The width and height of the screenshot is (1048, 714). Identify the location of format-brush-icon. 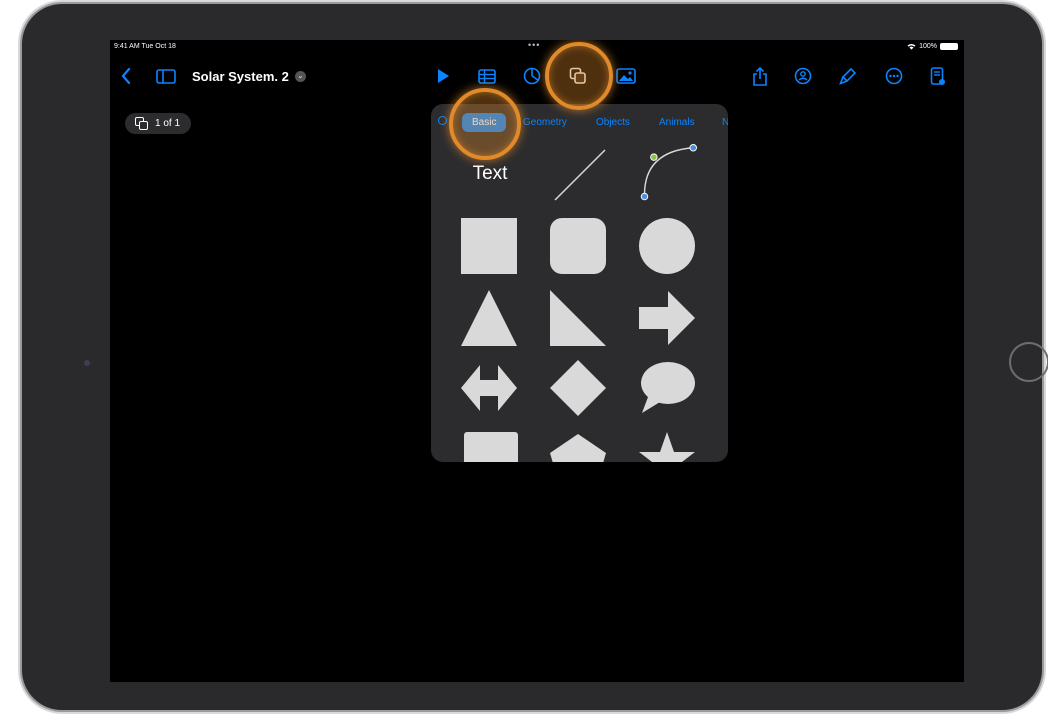
(848, 76).